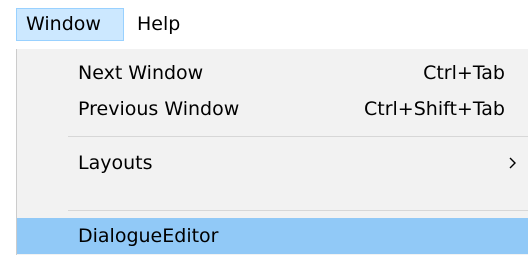 This screenshot has height=255, width=528. Describe the element at coordinates (272, 109) in the screenshot. I see `menu-item-previous-window: Previous Window Ctrl+Shift+Tab` at that location.